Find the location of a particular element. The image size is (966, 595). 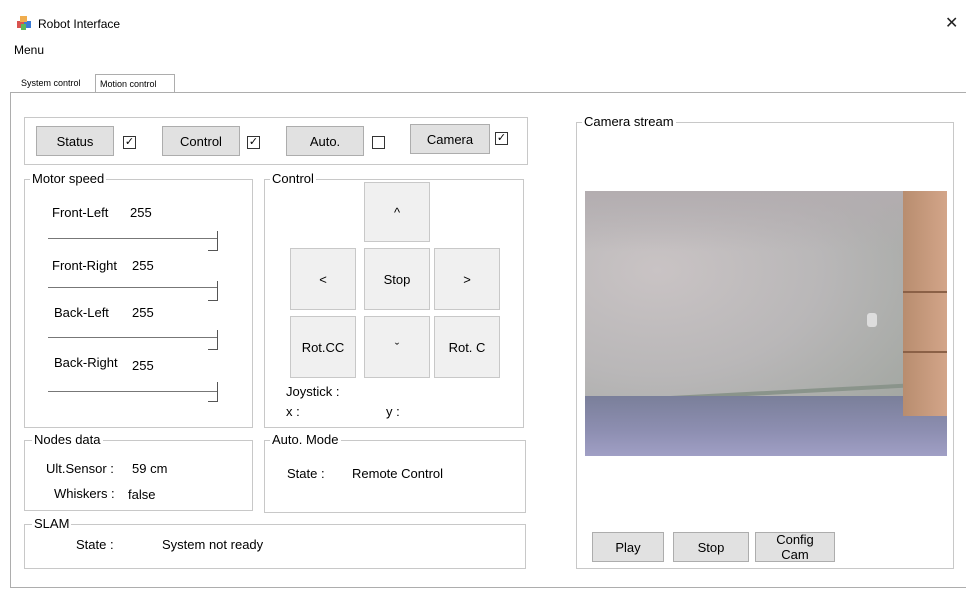

front-right-value: 255 is located at coordinates (143, 265).